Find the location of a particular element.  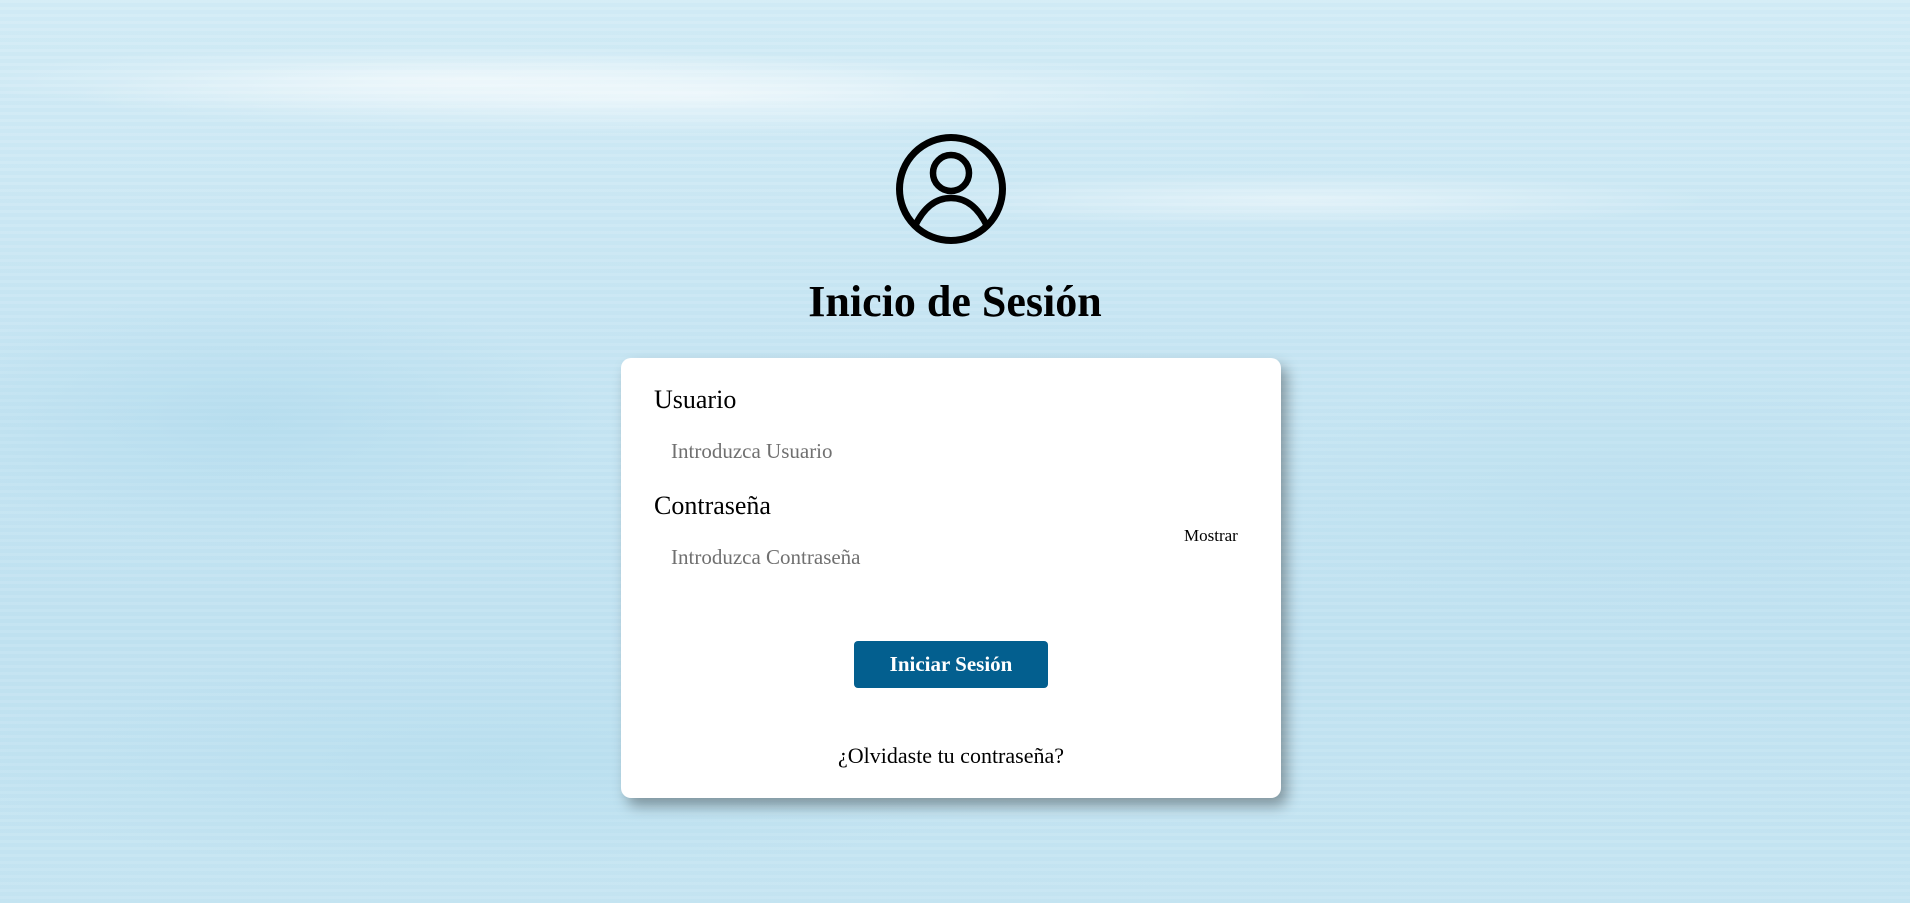

user-circle-icon is located at coordinates (951, 189).